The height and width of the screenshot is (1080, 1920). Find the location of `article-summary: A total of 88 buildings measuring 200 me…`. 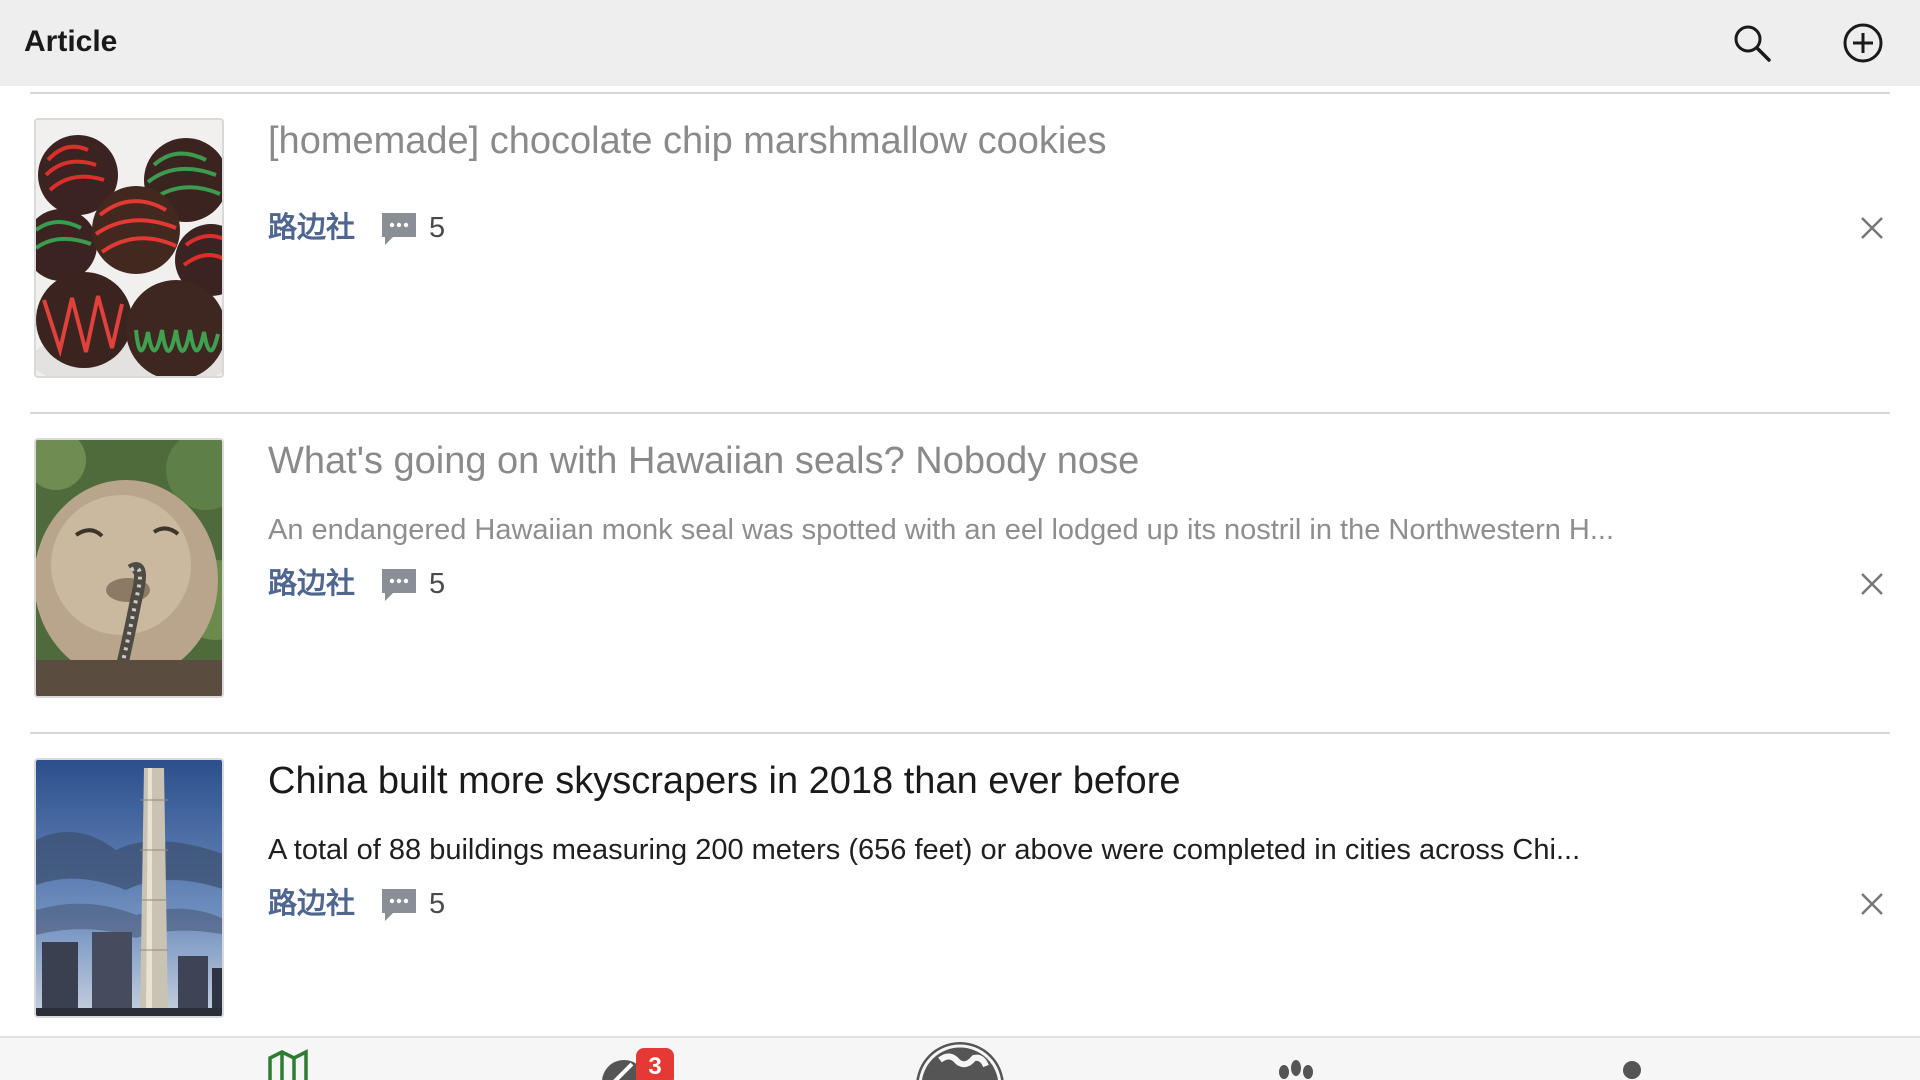

article-summary: A total of 88 buildings measuring 200 me… is located at coordinates (924, 850).